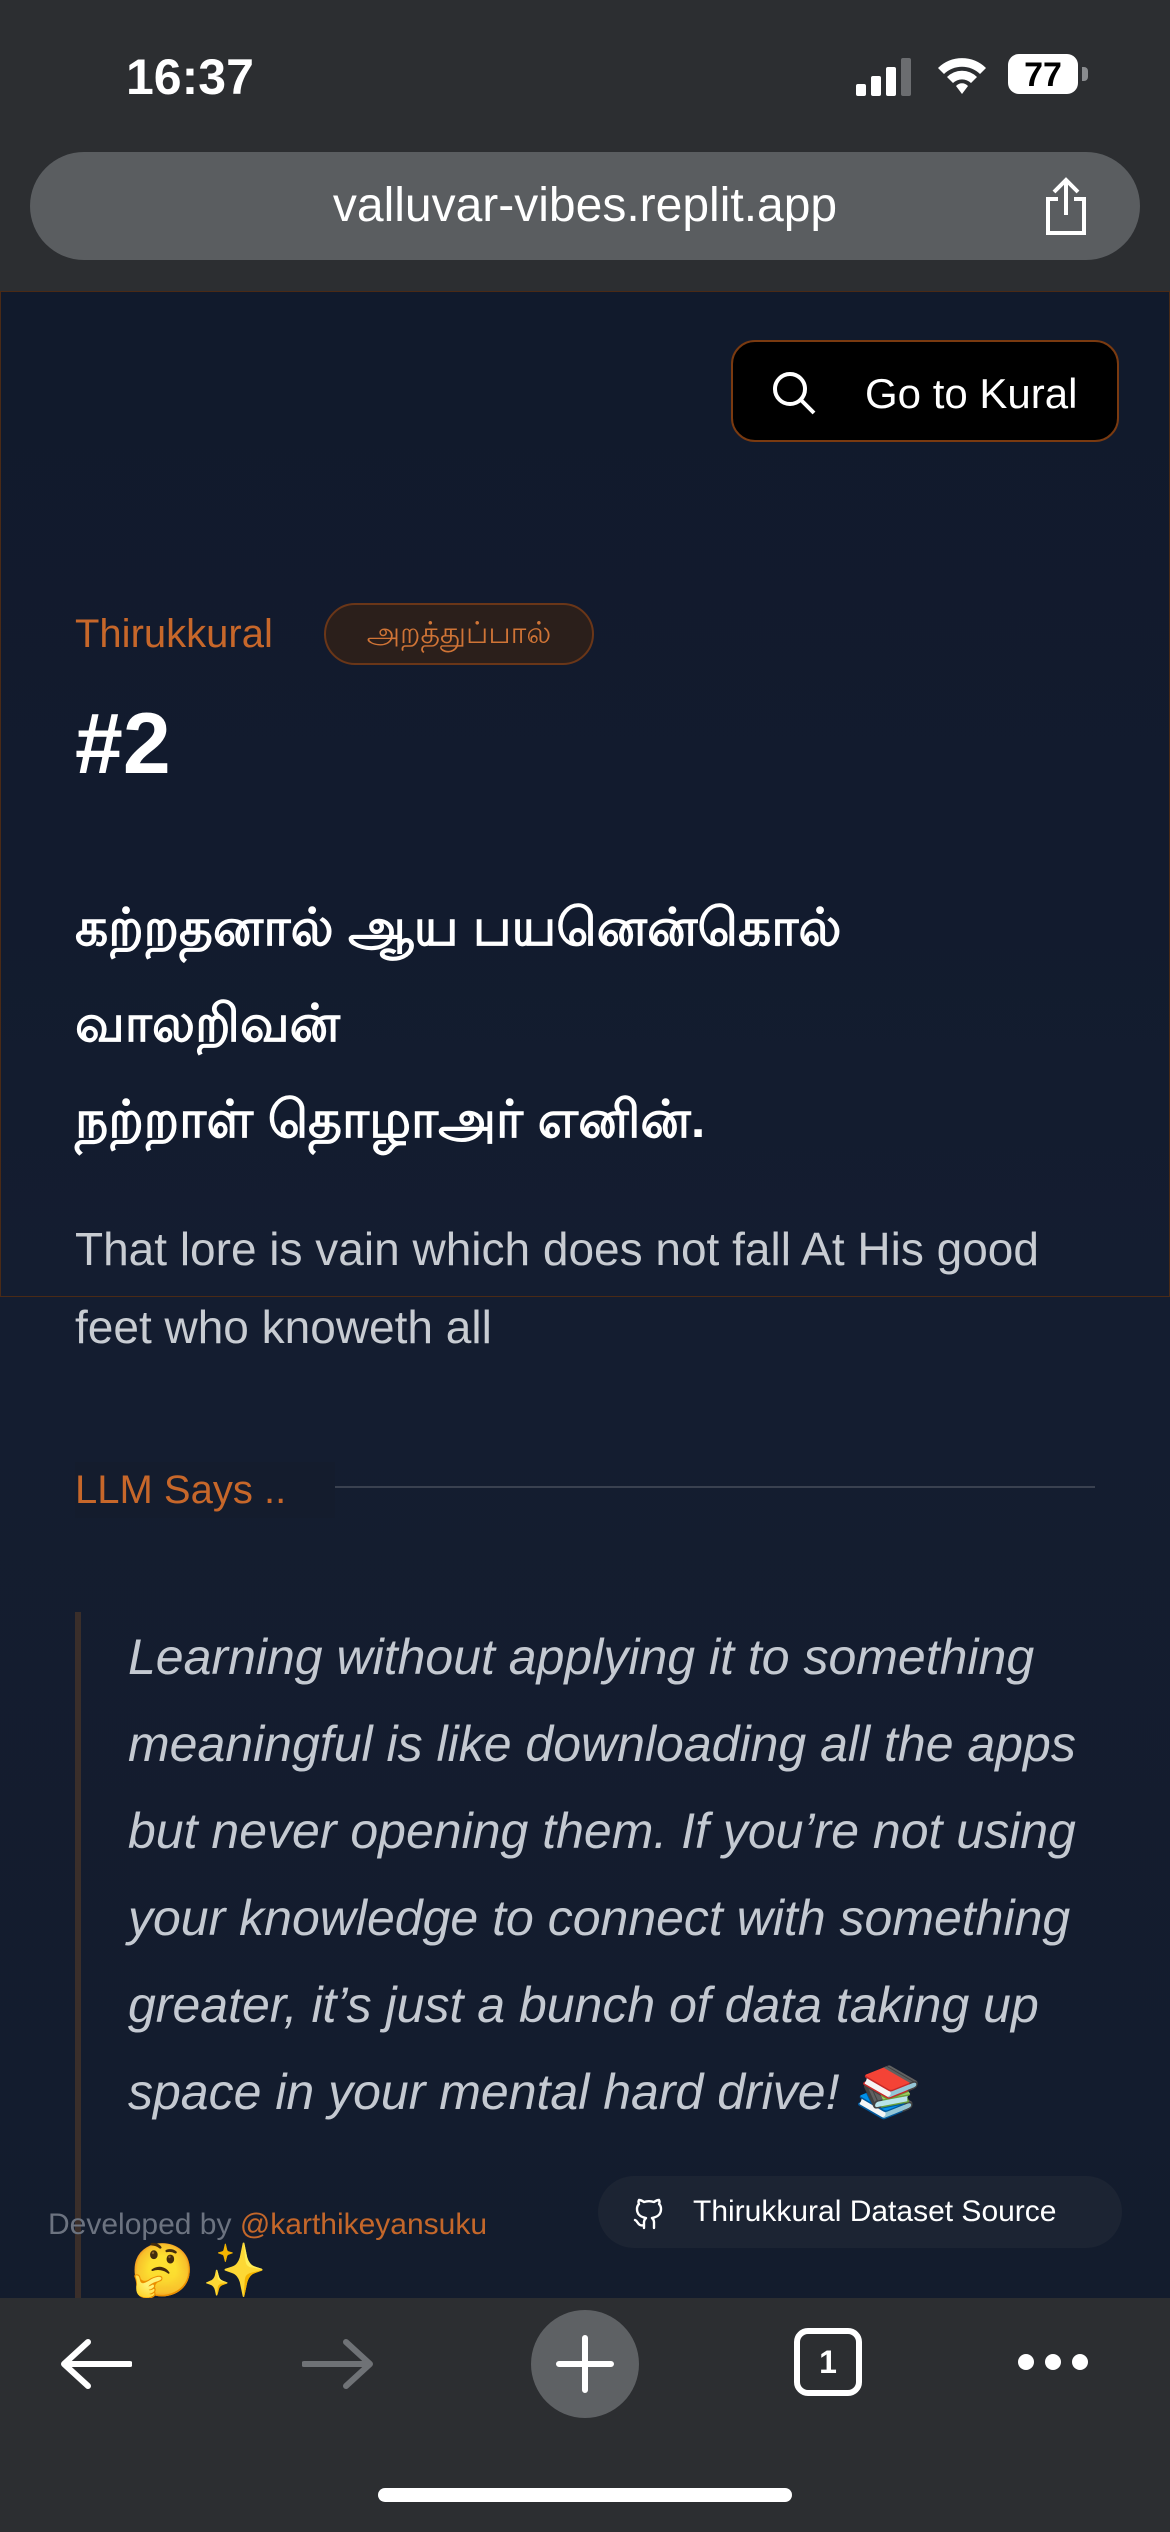 The height and width of the screenshot is (2532, 1170). I want to click on paal-badge: அறத்துப்பால், so click(459, 634).